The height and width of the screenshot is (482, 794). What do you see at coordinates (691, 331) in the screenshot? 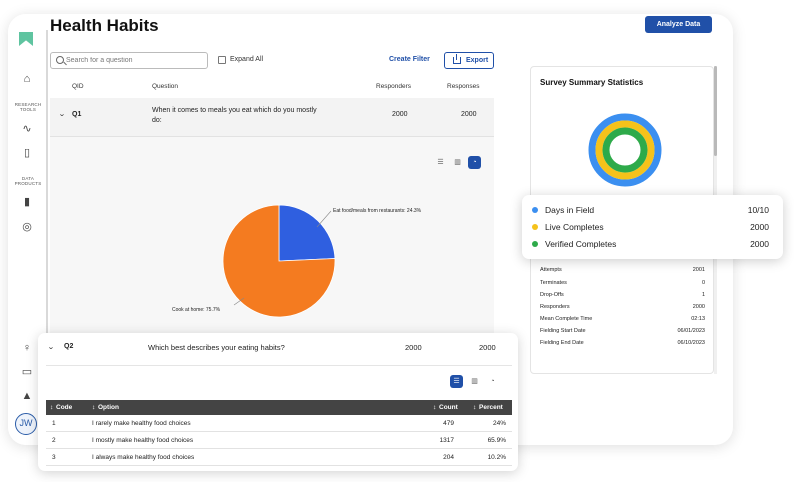
I see `stat-value: 06/01/2023` at bounding box center [691, 331].